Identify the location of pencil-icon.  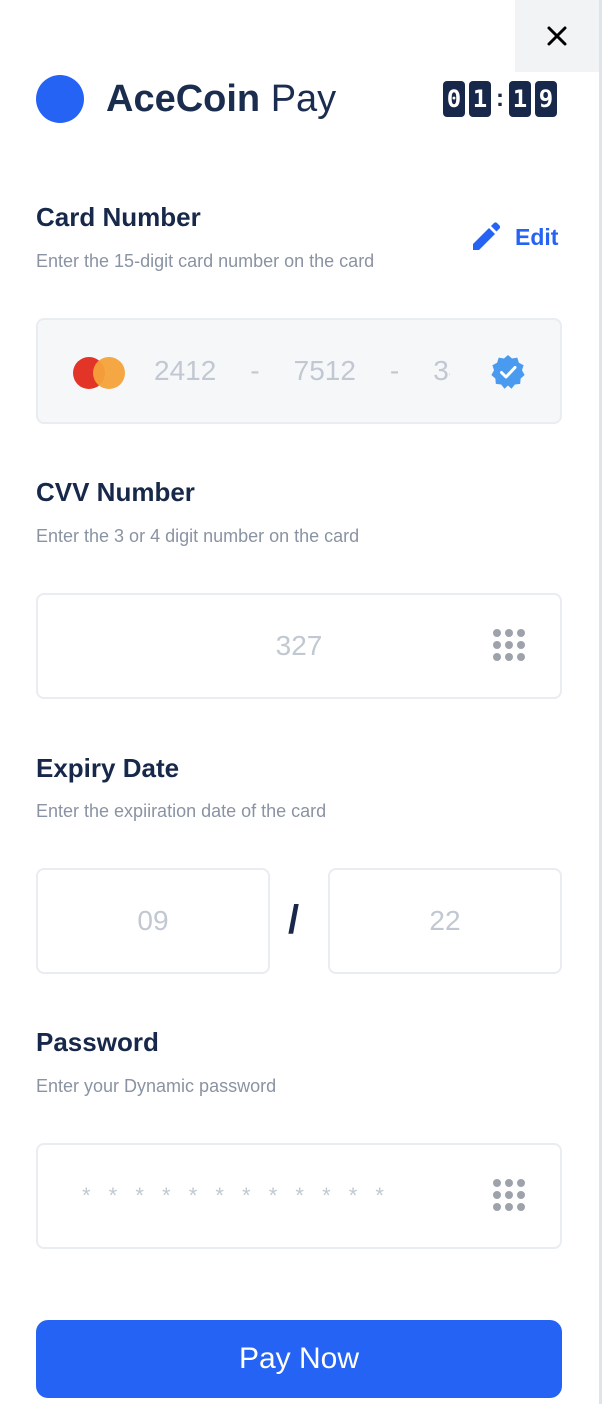
(487, 236).